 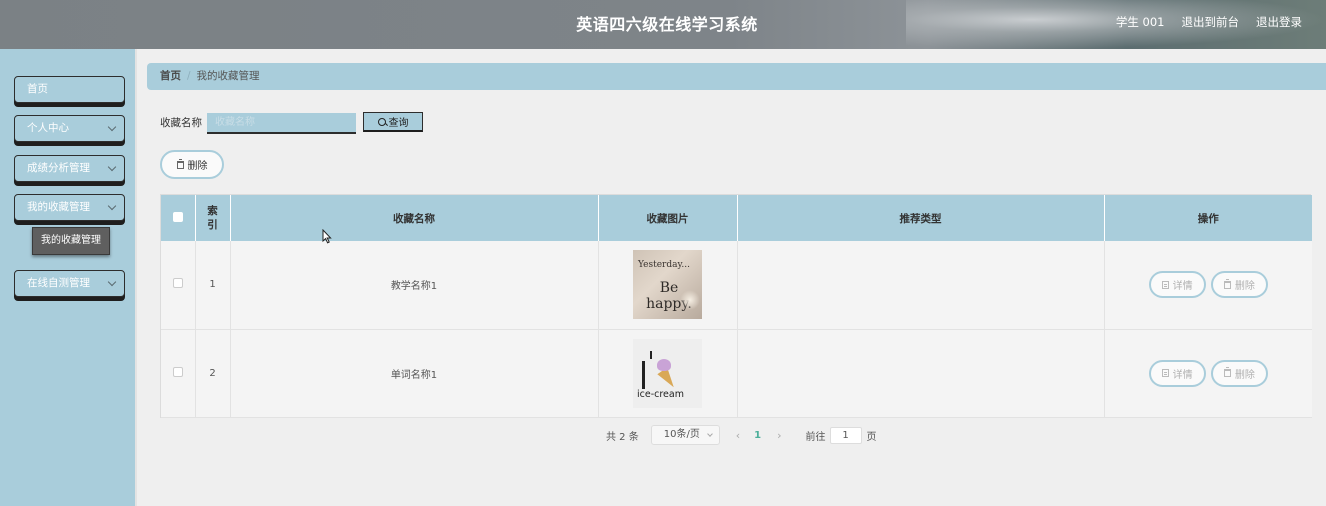 I want to click on header-image: 收藏图片, so click(x=668, y=218).